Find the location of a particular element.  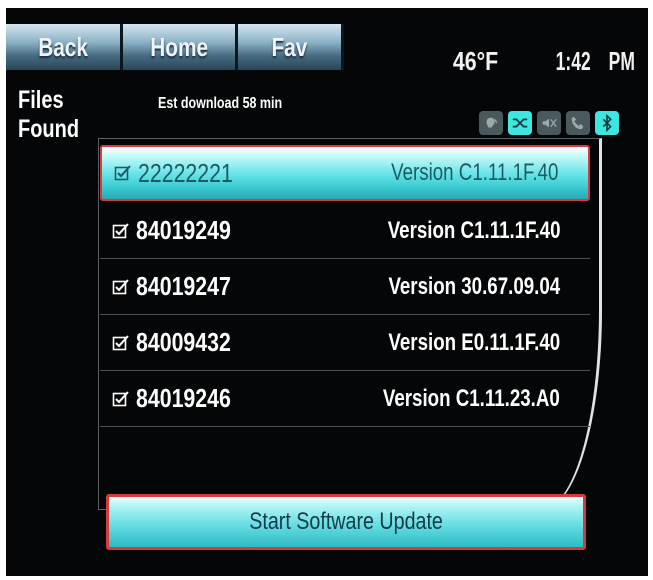

file-row-left: 84019246 is located at coordinates (182, 398).